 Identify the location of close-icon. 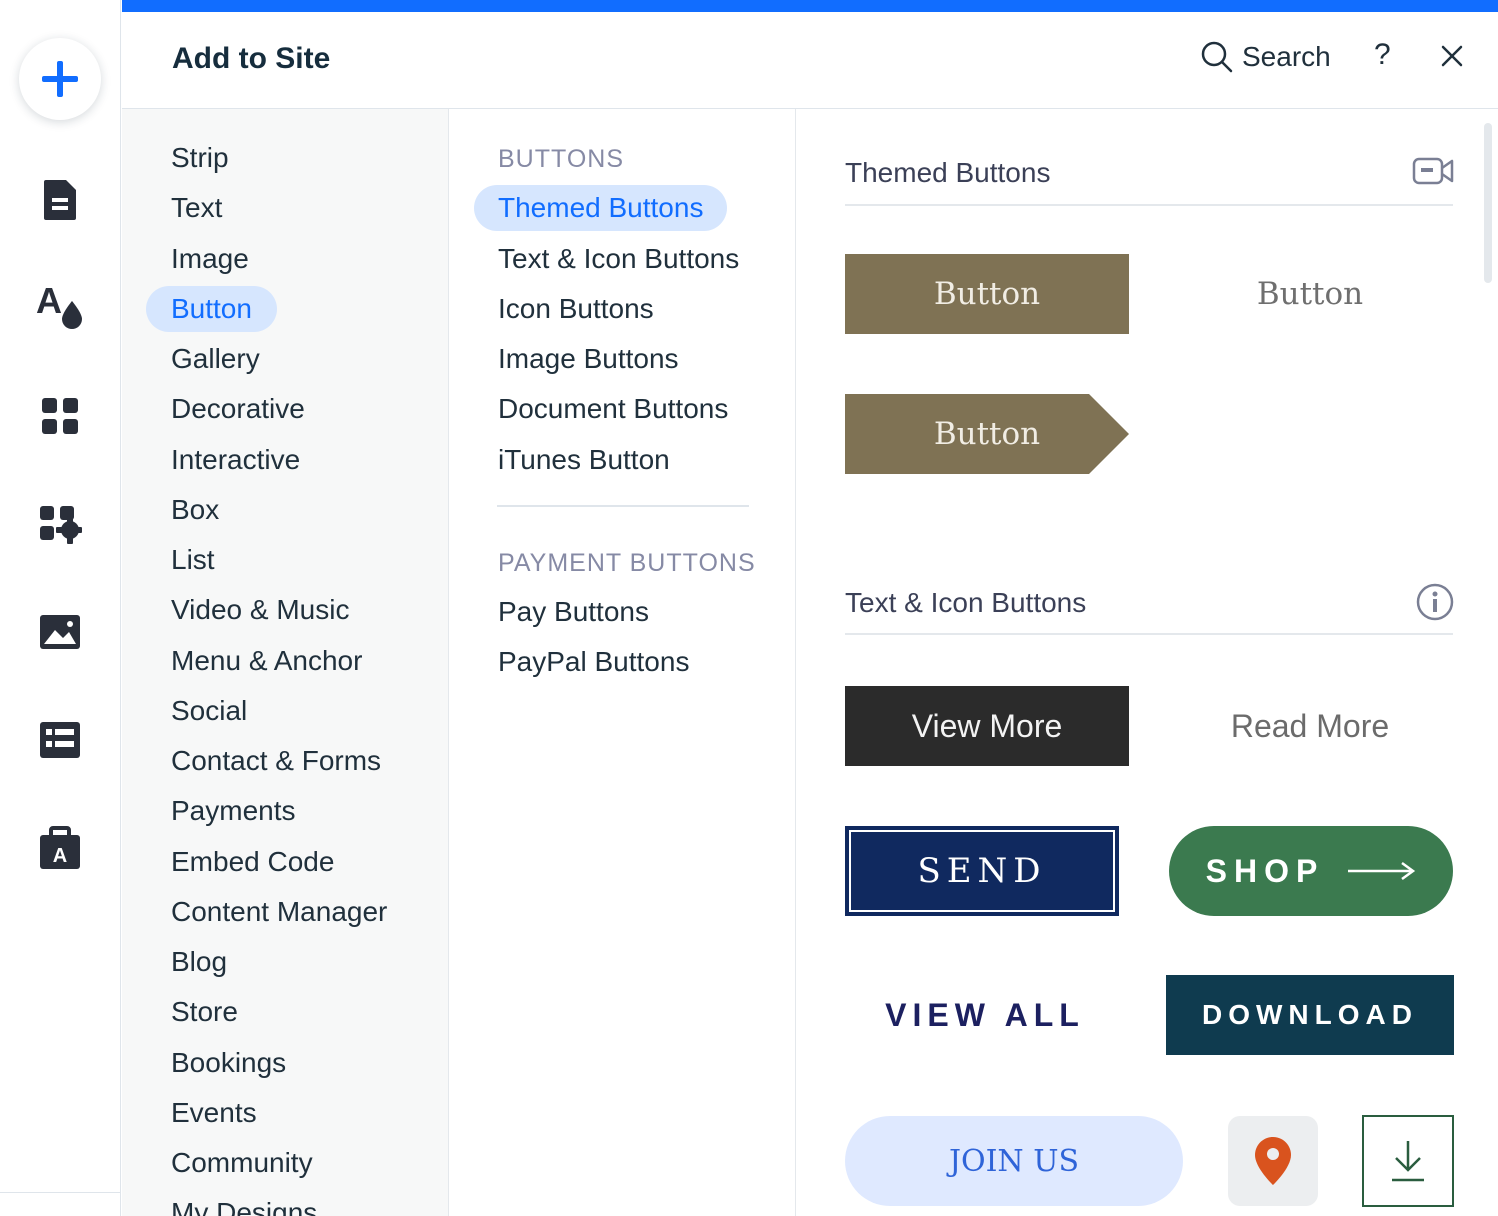
(1452, 56).